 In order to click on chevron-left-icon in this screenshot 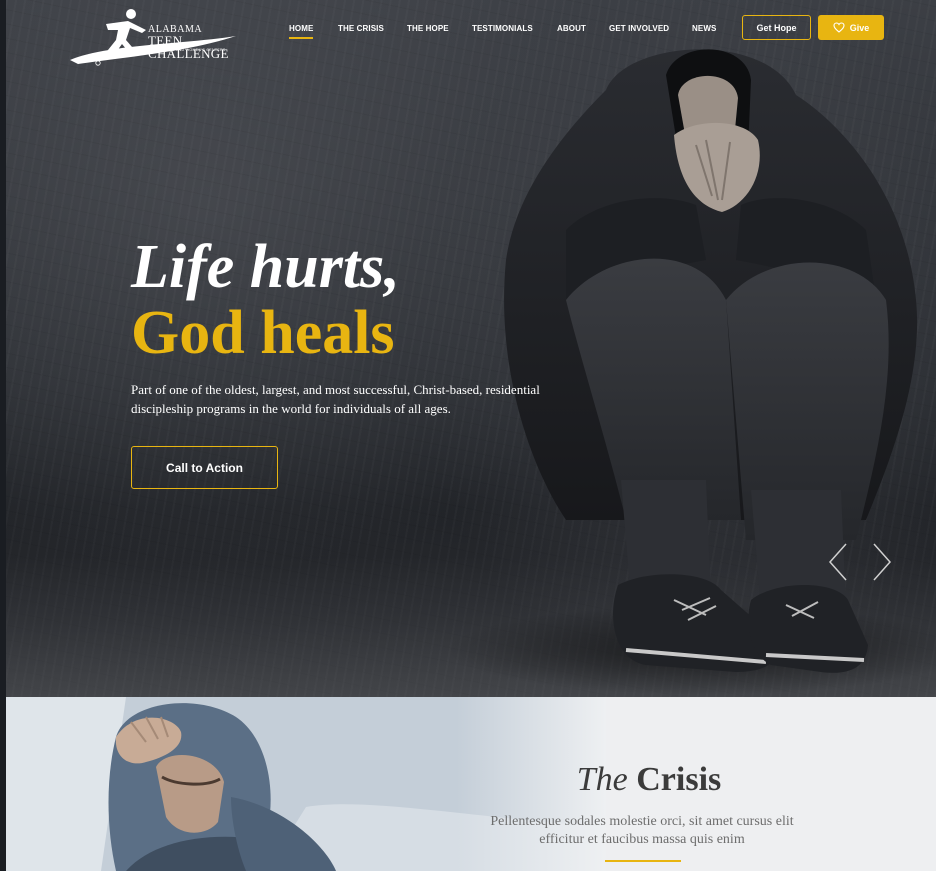, I will do `click(838, 562)`.